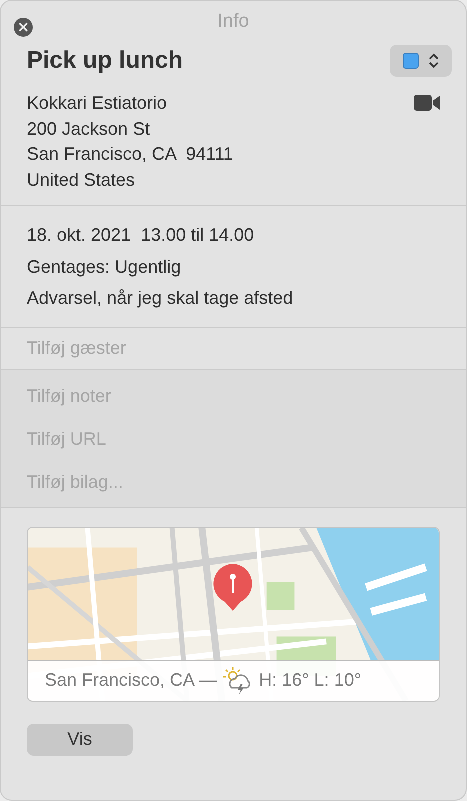 The height and width of the screenshot is (801, 467). I want to click on location-line: United States, so click(81, 180).